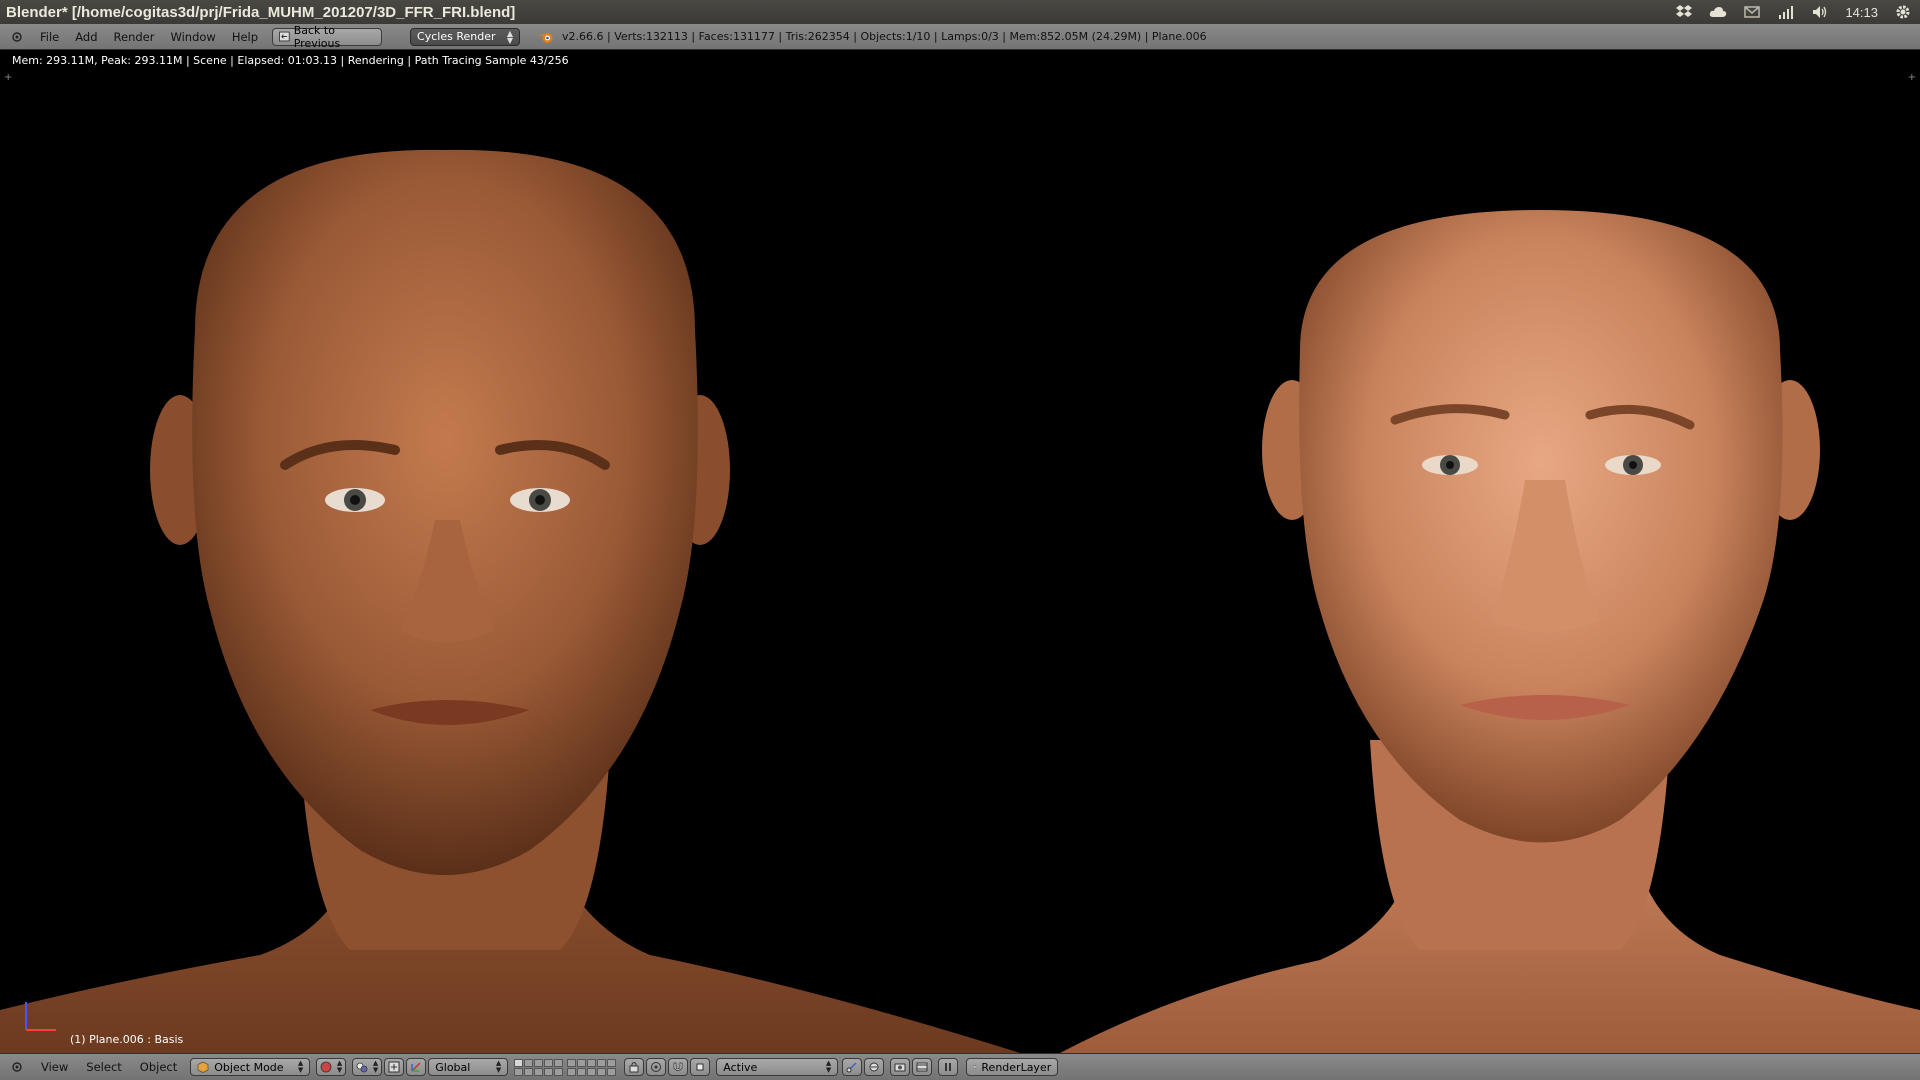 The image size is (1920, 1080). I want to click on render-layer-select: RenderLayer, so click(1012, 1067).